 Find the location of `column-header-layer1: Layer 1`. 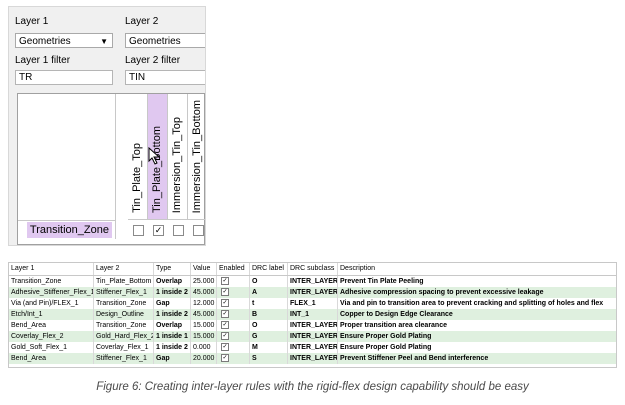

column-header-layer1: Layer 1 is located at coordinates (51, 269).